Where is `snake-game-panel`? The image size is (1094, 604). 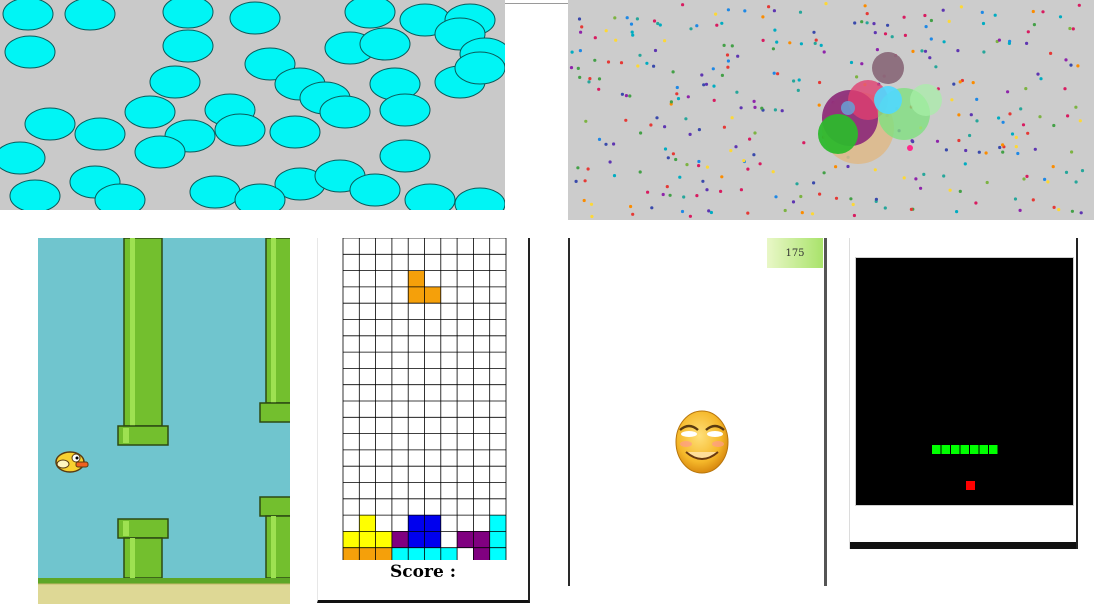 snake-game-panel is located at coordinates (963, 393).